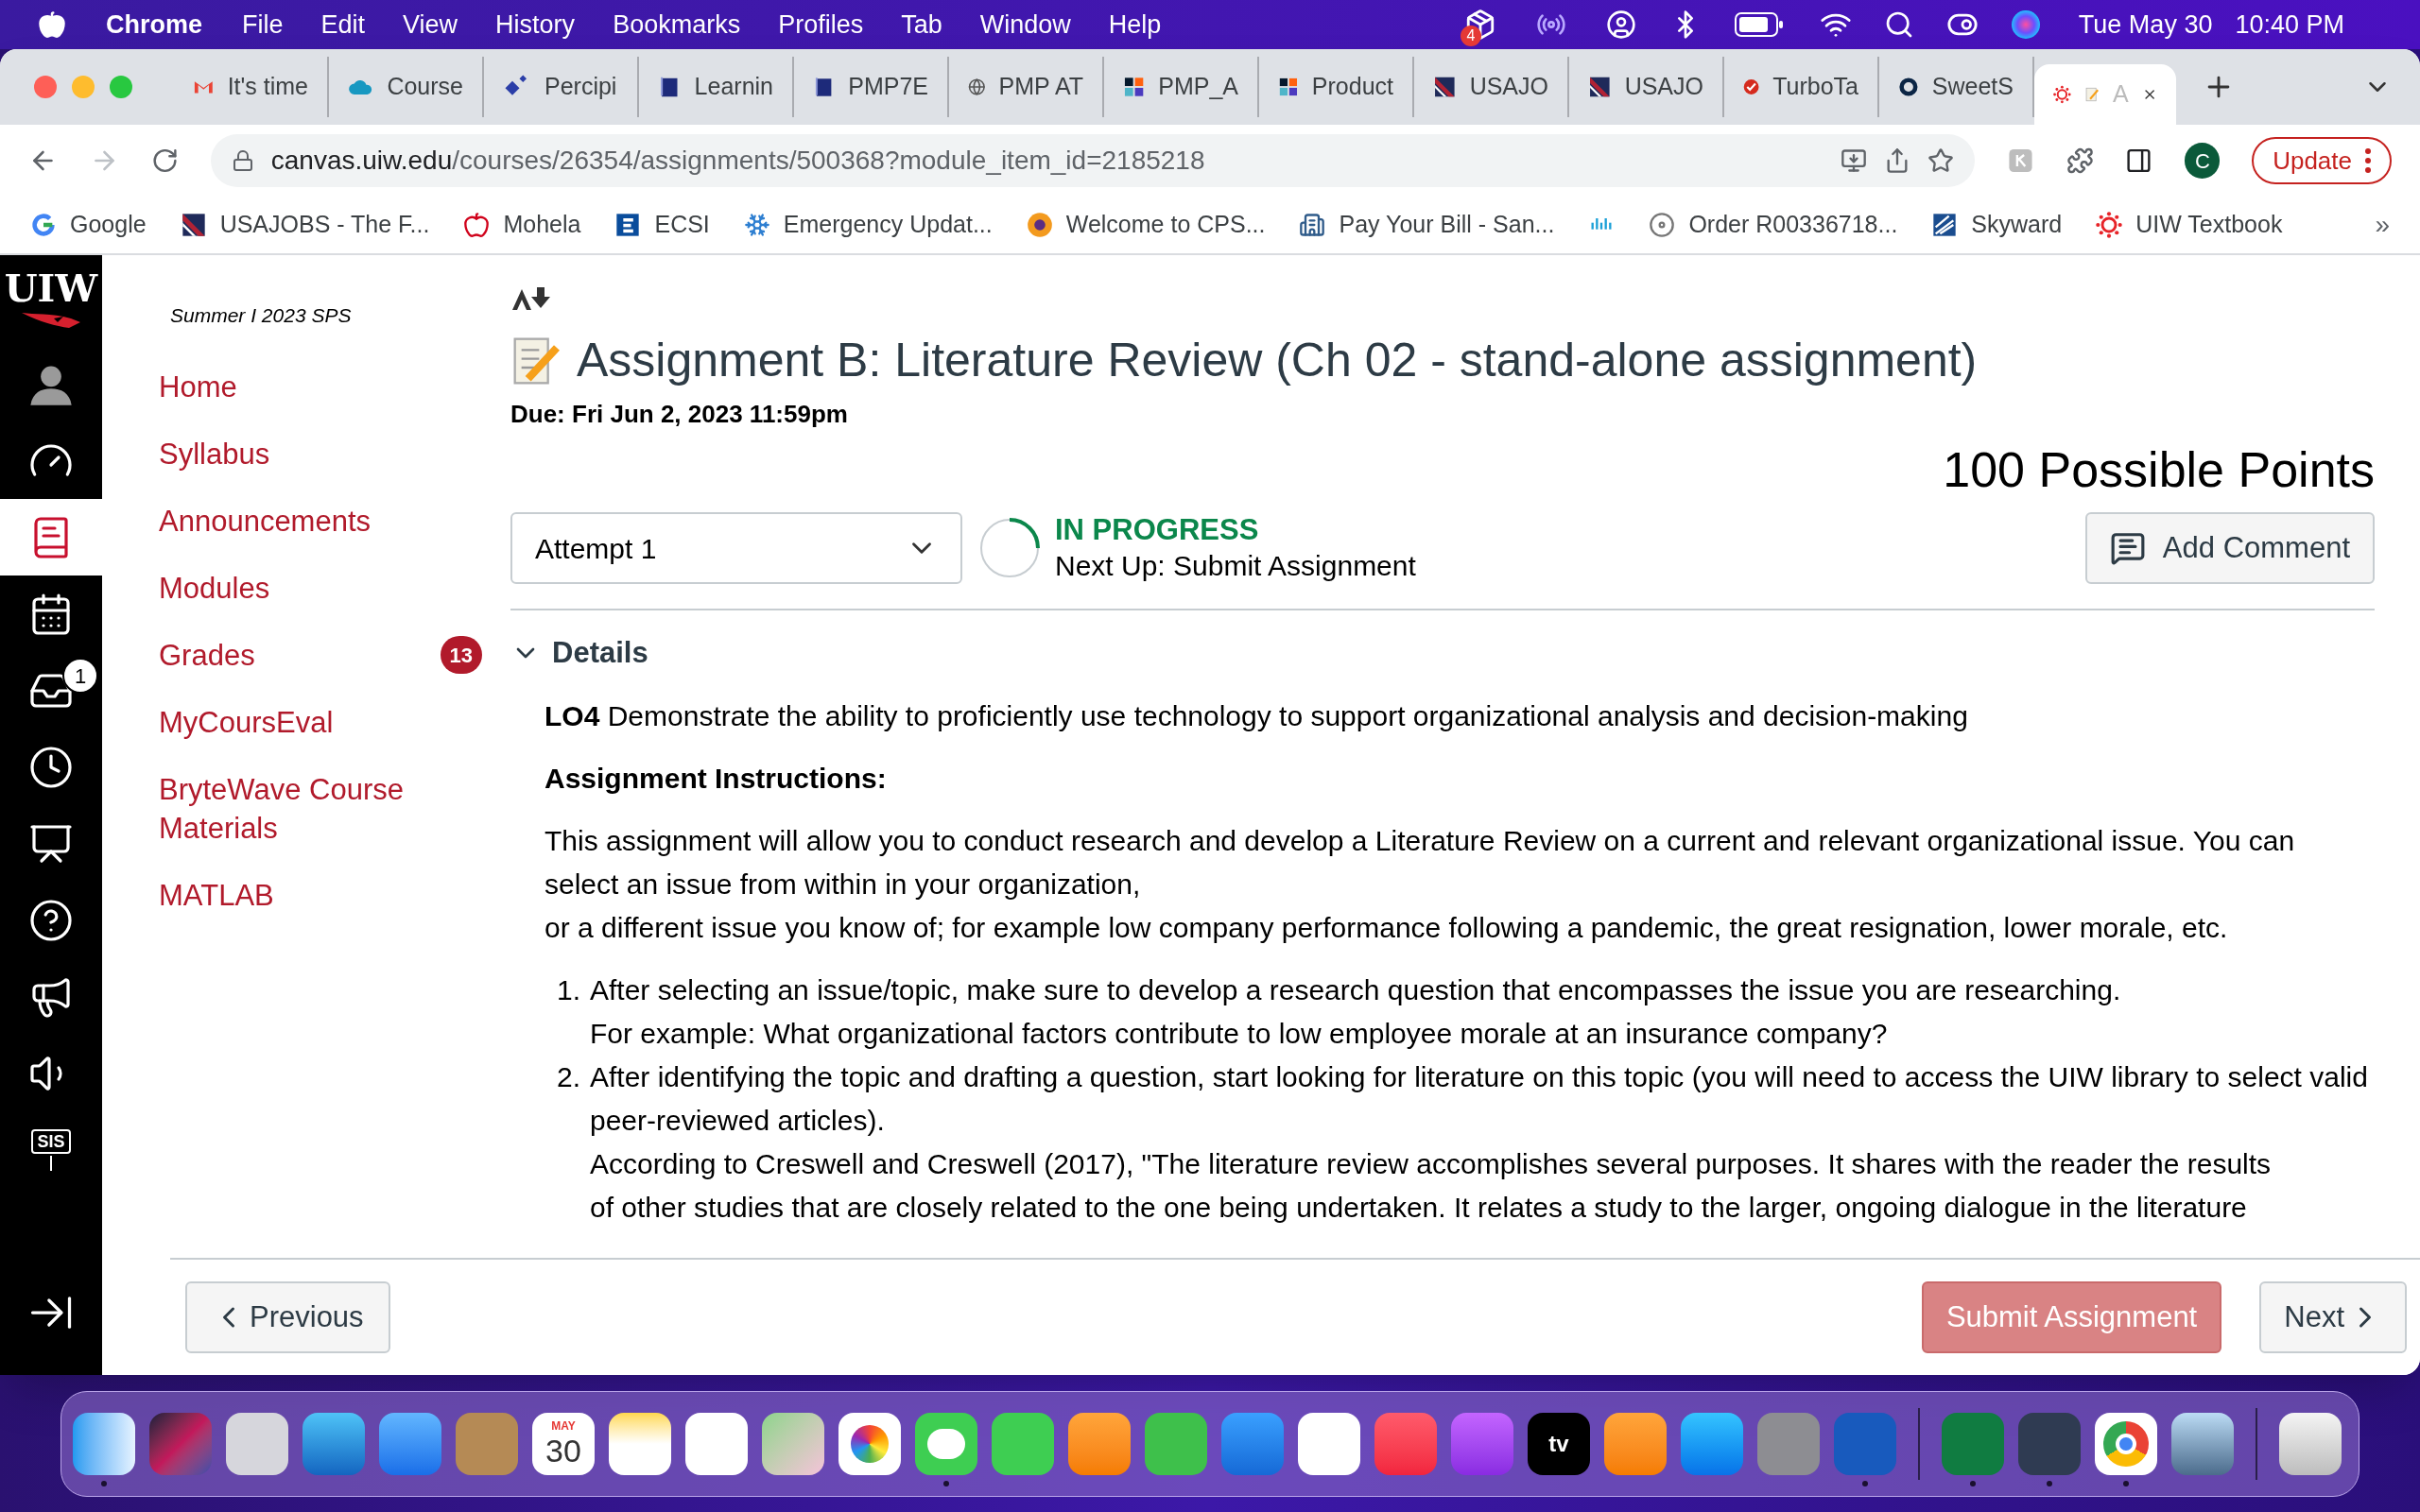  What do you see at coordinates (214, 453) in the screenshot?
I see `course-nav-link: Syllabus` at bounding box center [214, 453].